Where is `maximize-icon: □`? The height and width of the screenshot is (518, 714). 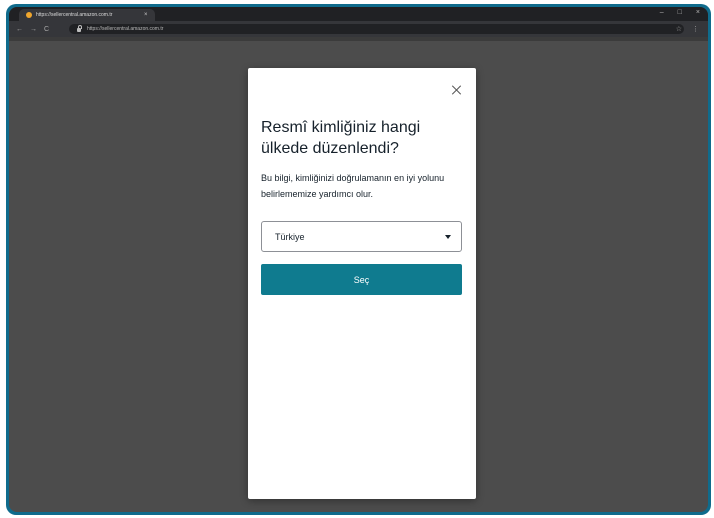
maximize-icon: □ is located at coordinates (680, 12).